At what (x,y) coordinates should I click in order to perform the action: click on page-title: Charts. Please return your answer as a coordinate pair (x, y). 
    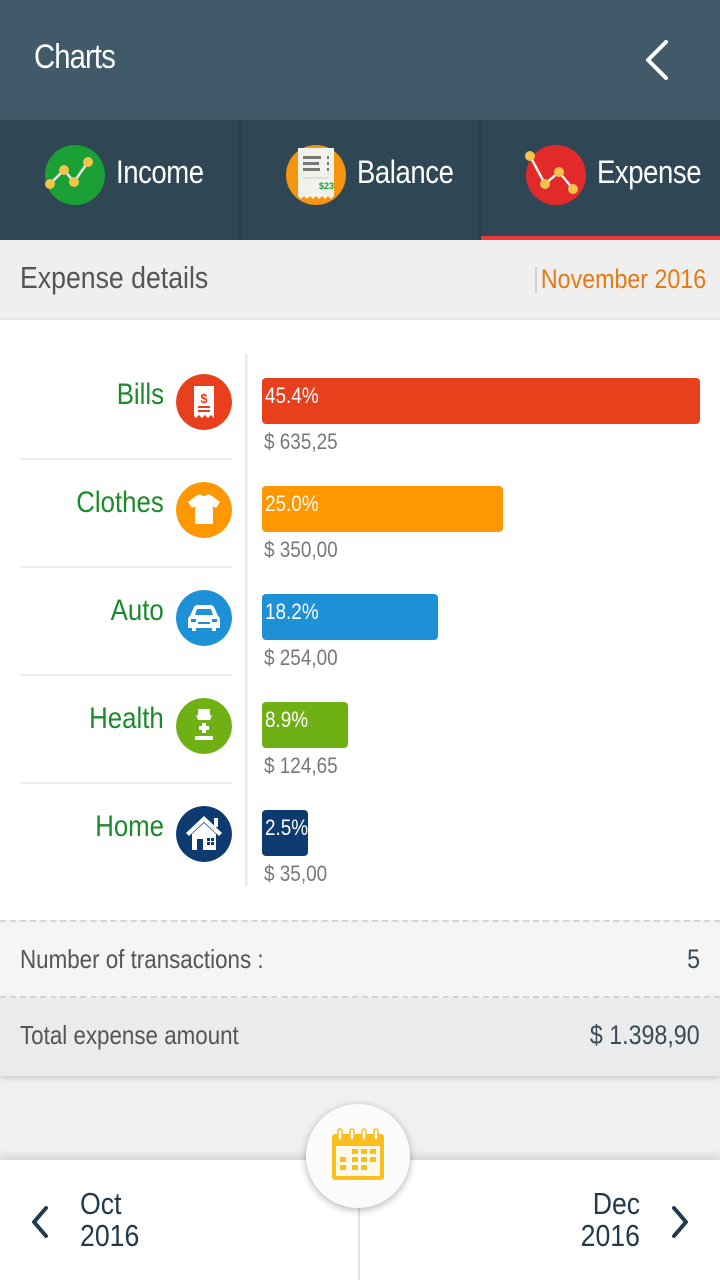
    Looking at the image, I should click on (75, 57).